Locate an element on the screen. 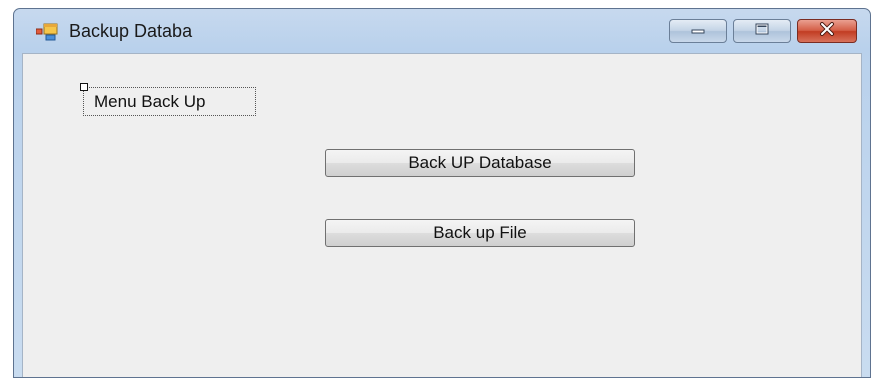 The image size is (872, 378). backup-file-button: Back up File is located at coordinates (480, 233).